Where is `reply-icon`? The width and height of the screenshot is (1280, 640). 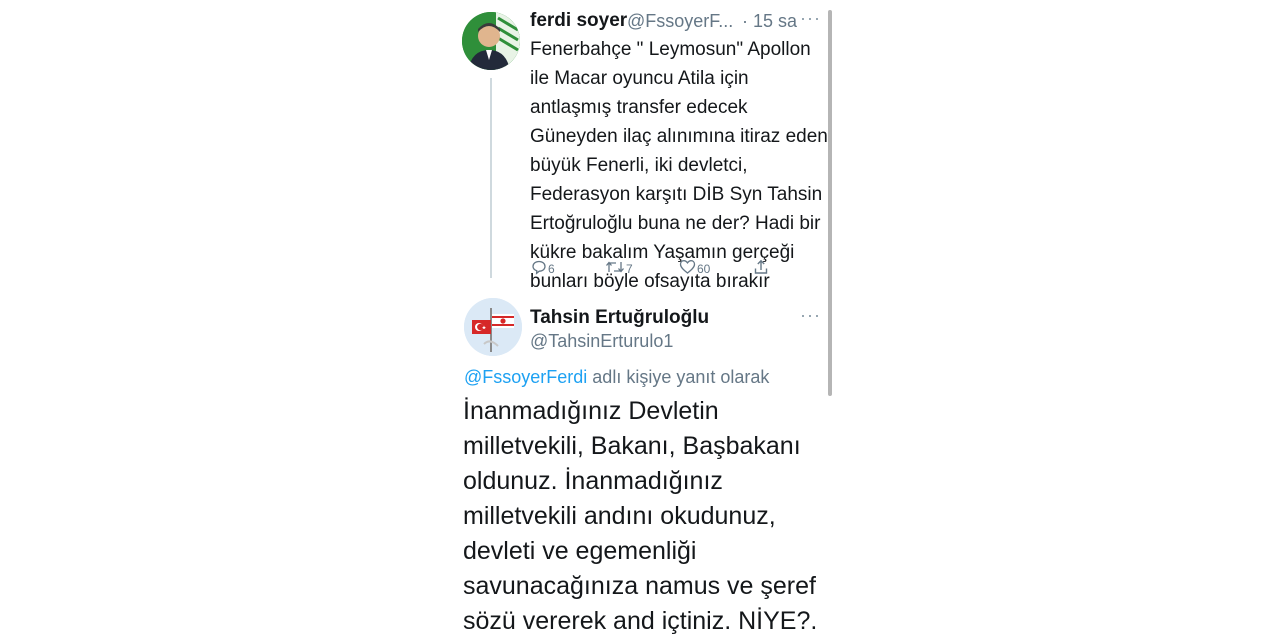 reply-icon is located at coordinates (539, 267).